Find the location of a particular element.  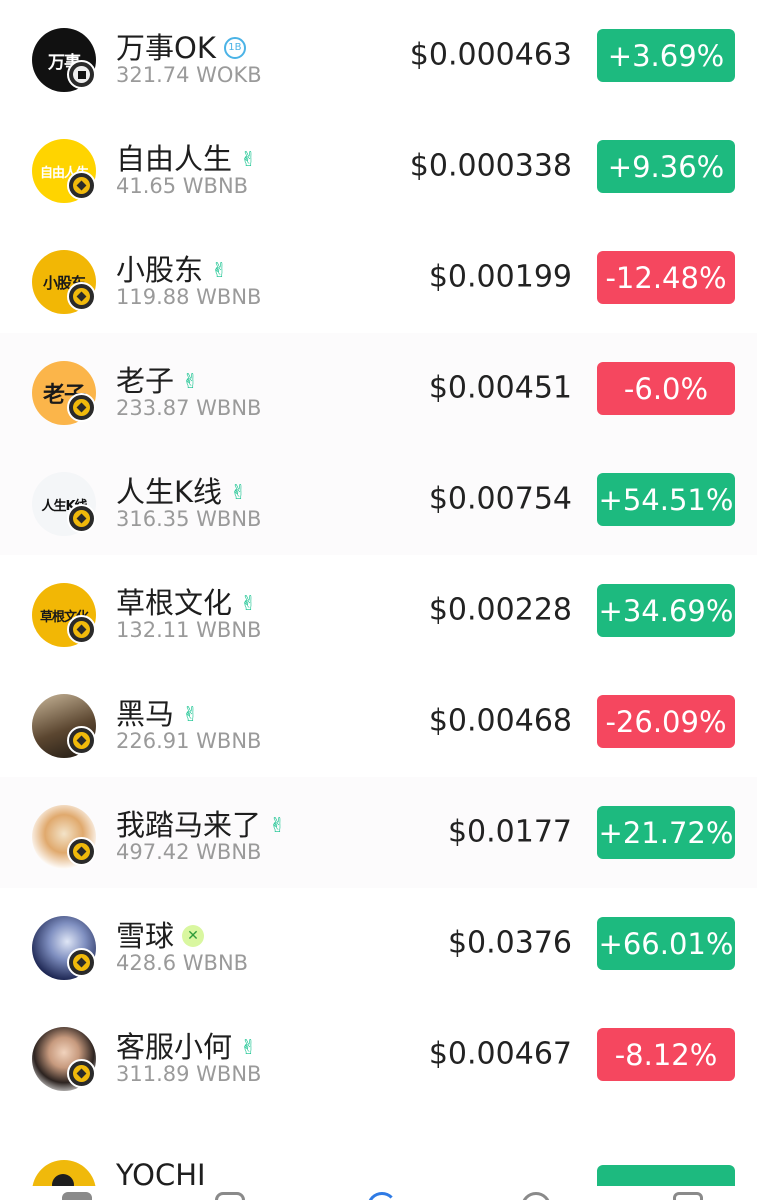

token-name: 我踏马来了 ✌ is located at coordinates (201, 825).